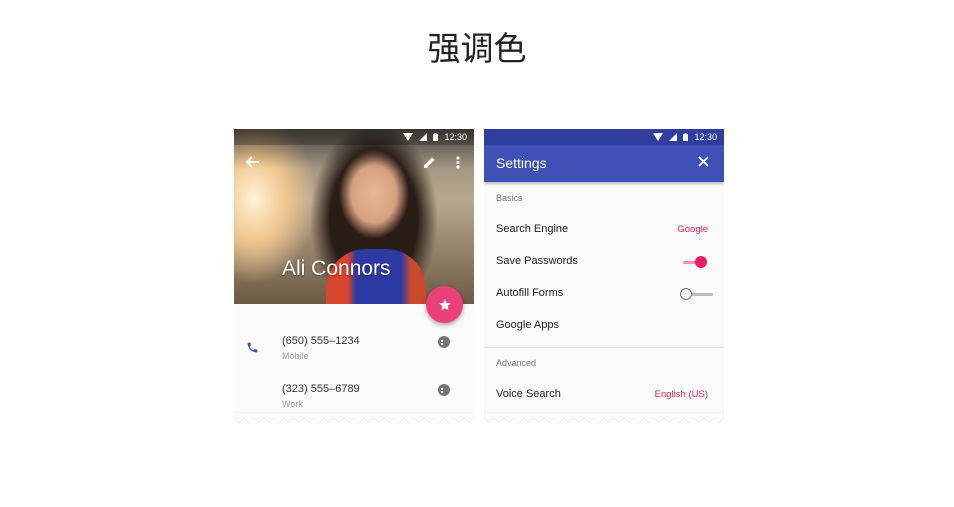 This screenshot has width=954, height=507. I want to click on setting-label: Voice Search, so click(528, 394).